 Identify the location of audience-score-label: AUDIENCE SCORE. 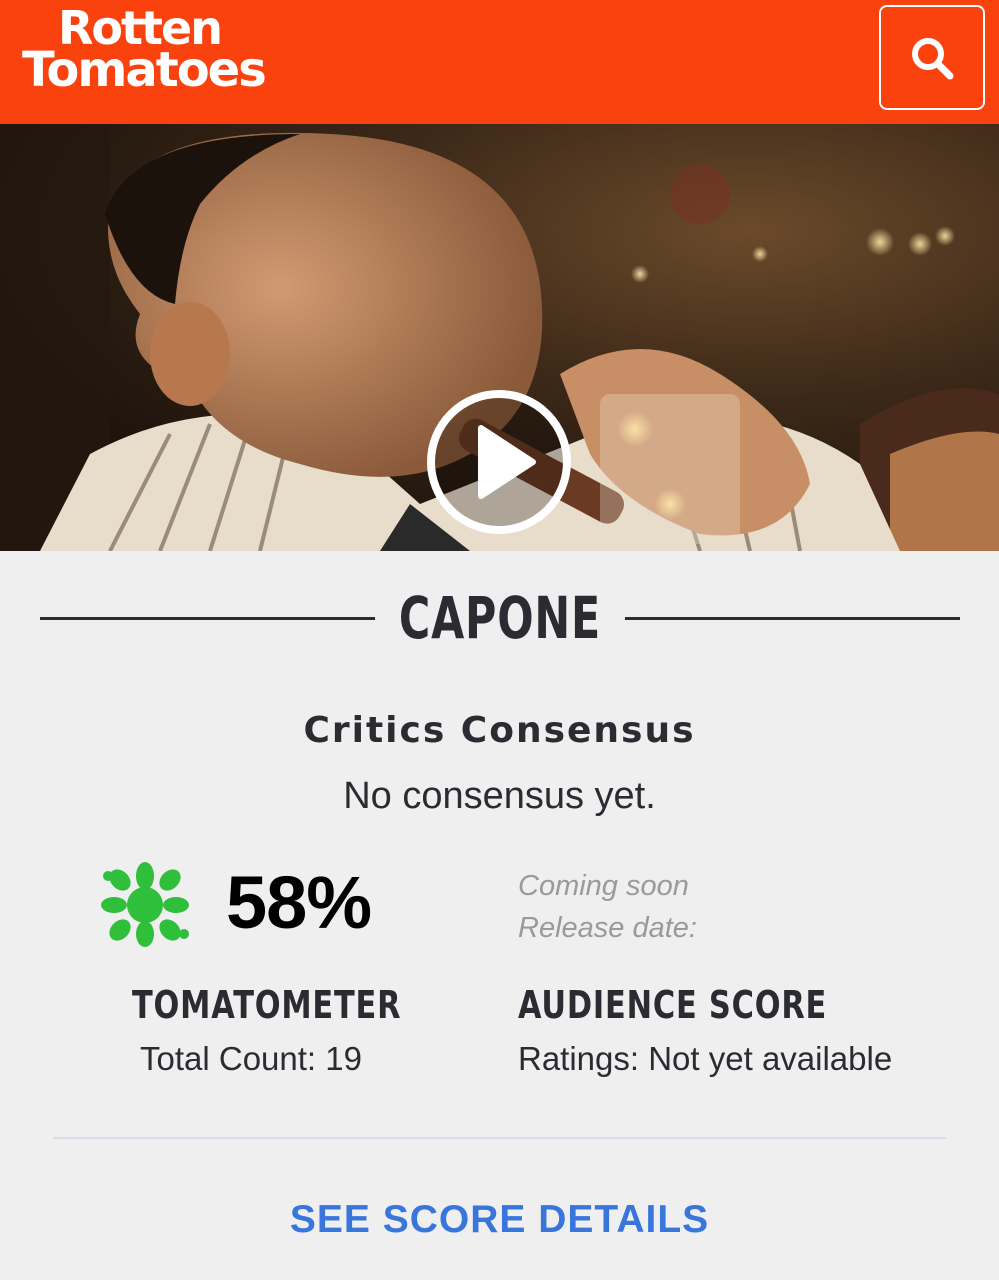
(673, 1005).